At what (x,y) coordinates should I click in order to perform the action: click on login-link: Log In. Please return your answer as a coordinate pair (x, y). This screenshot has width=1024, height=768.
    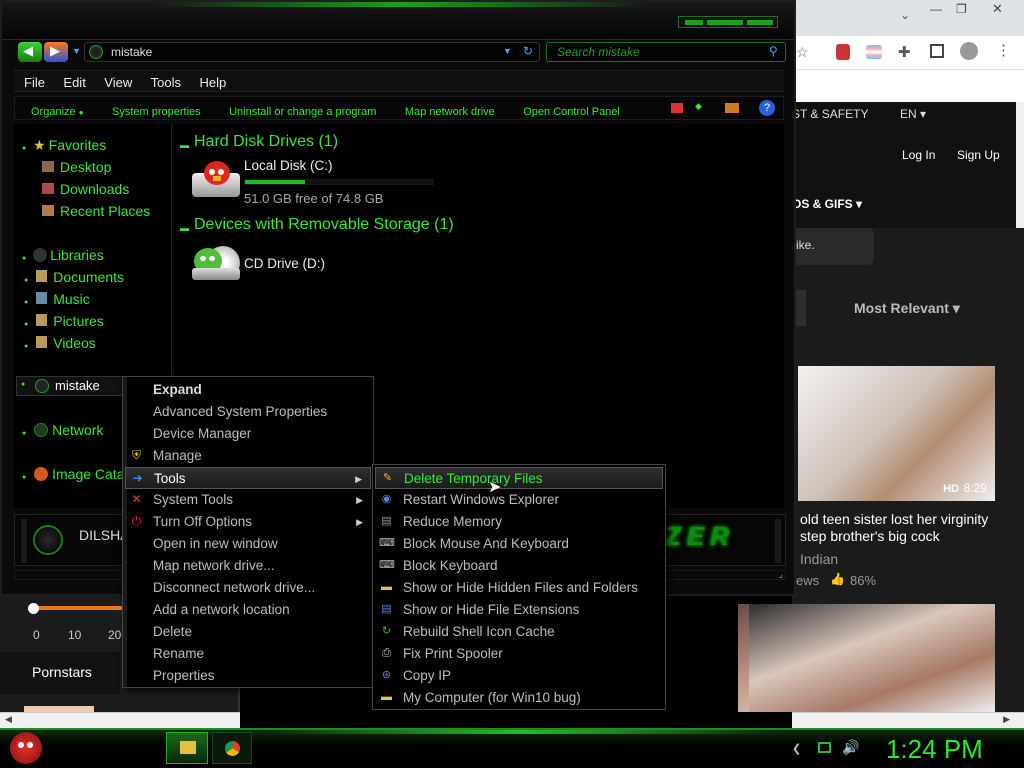
    Looking at the image, I should click on (918, 155).